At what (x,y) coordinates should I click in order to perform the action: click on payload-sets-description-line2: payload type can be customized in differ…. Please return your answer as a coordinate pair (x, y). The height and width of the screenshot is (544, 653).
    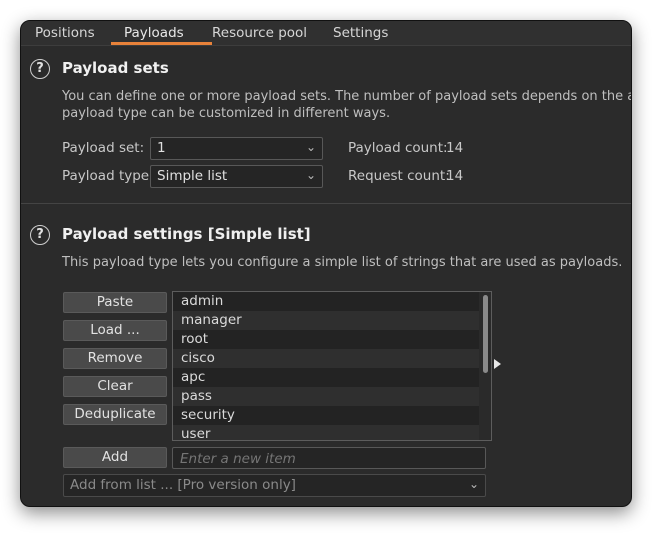
    Looking at the image, I should click on (226, 113).